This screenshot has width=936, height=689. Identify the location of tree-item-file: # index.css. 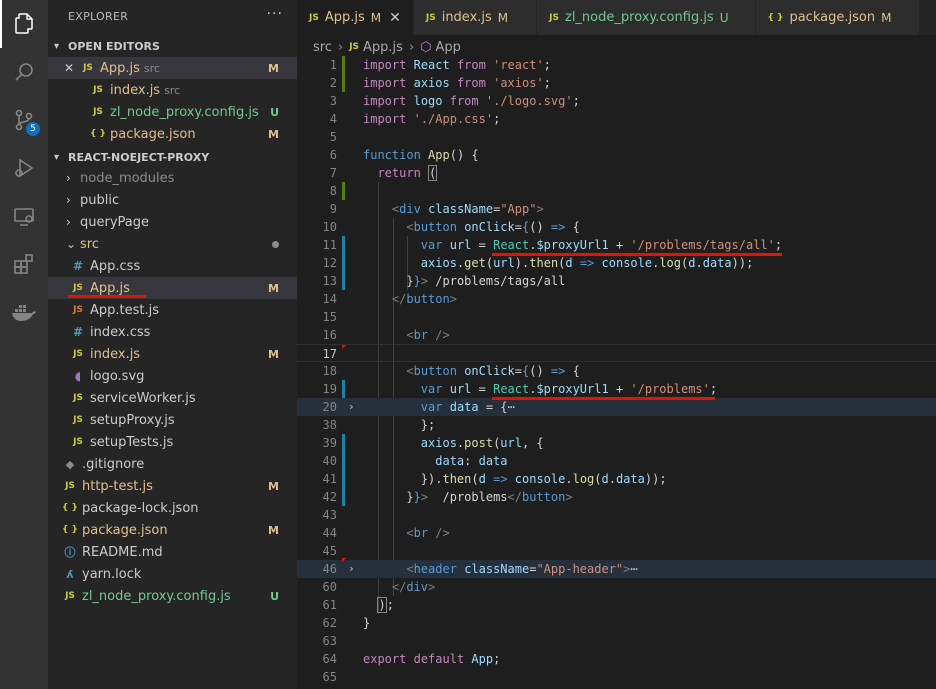
(172, 332).